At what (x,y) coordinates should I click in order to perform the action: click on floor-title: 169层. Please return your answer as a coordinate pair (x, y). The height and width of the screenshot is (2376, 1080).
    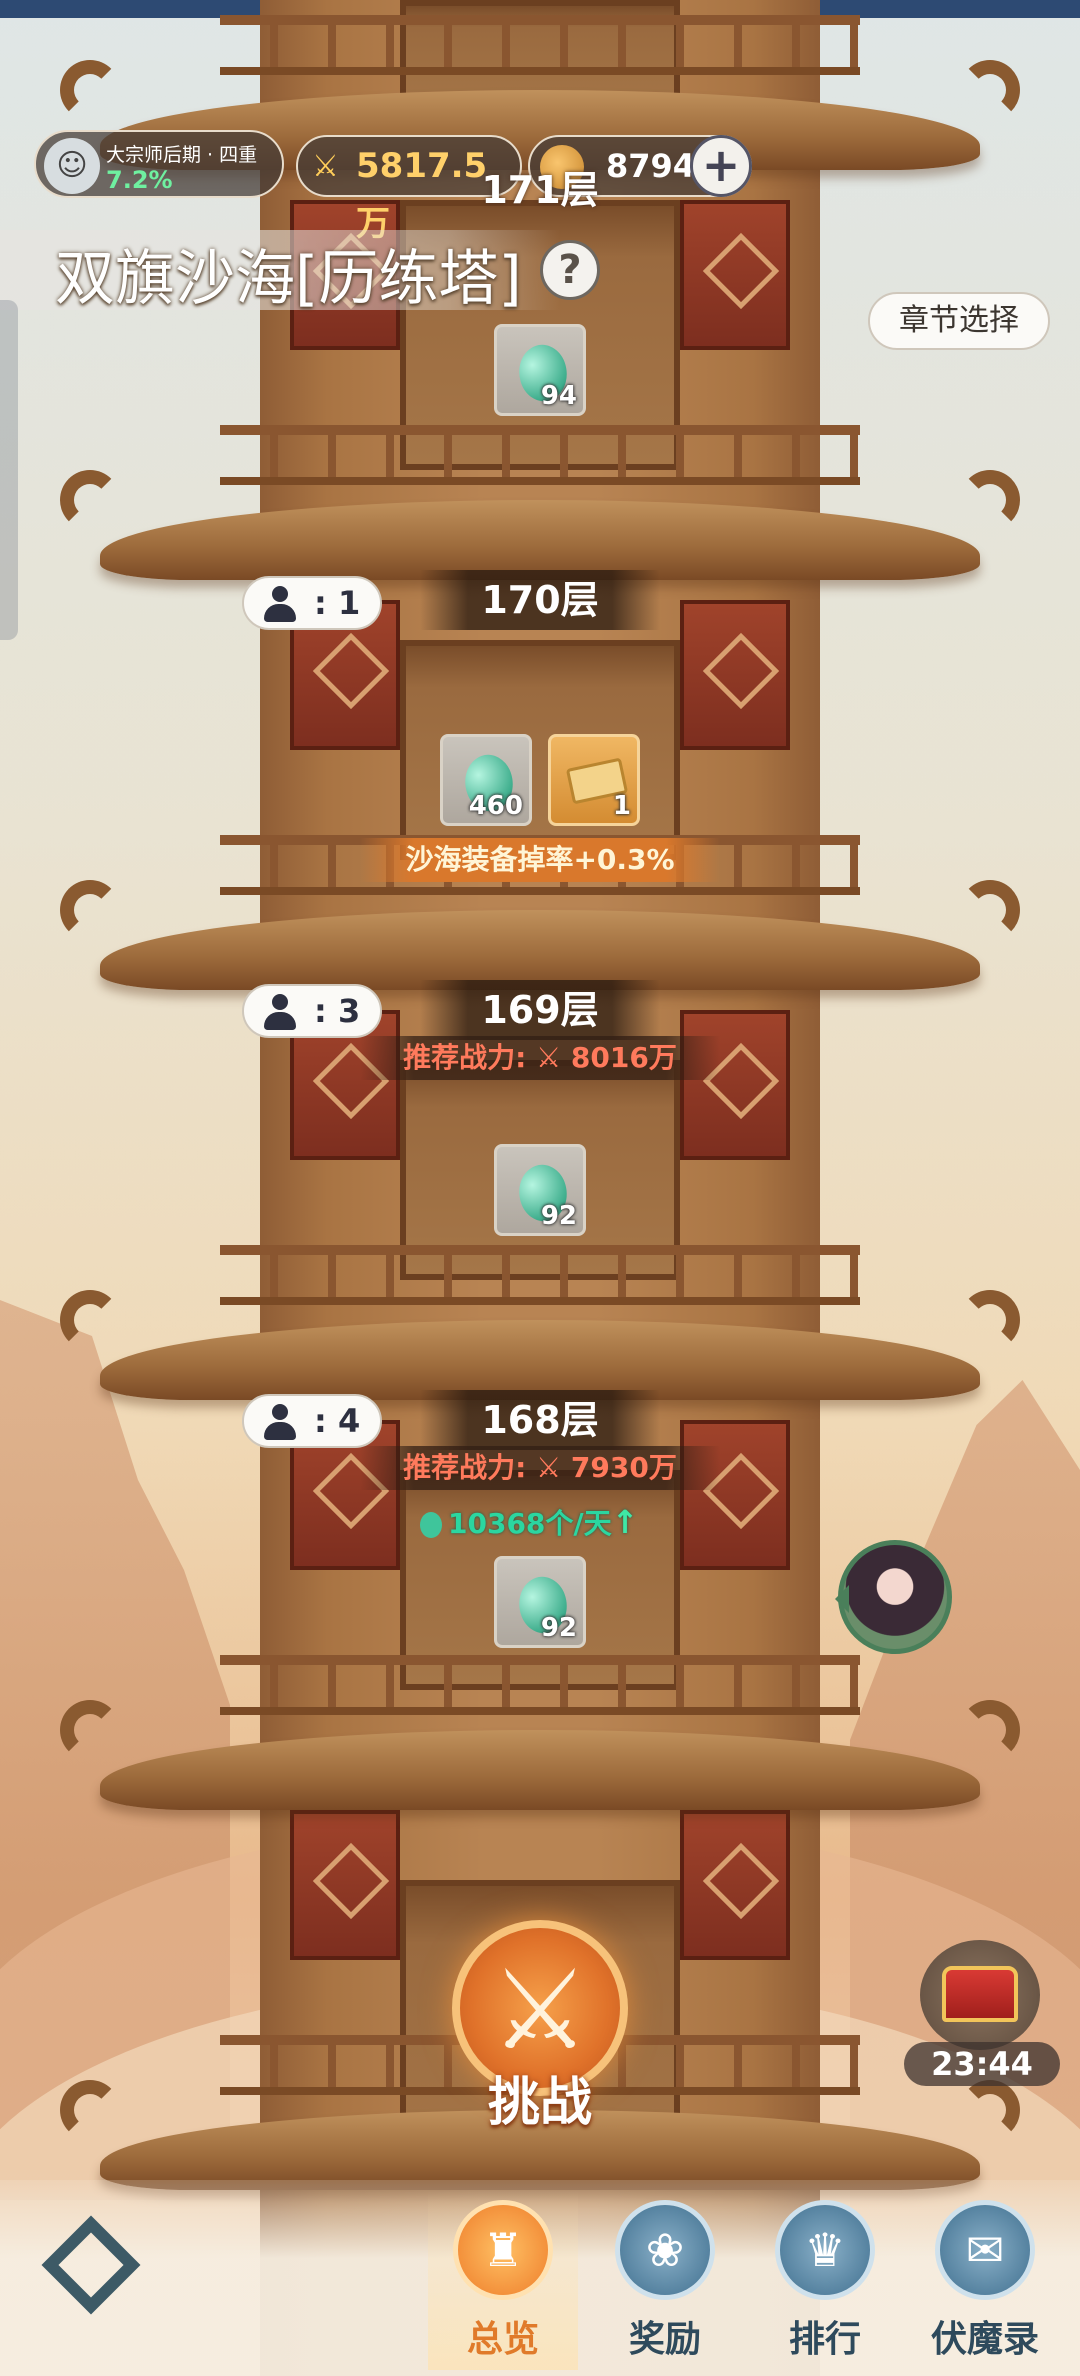
    Looking at the image, I should click on (540, 1010).